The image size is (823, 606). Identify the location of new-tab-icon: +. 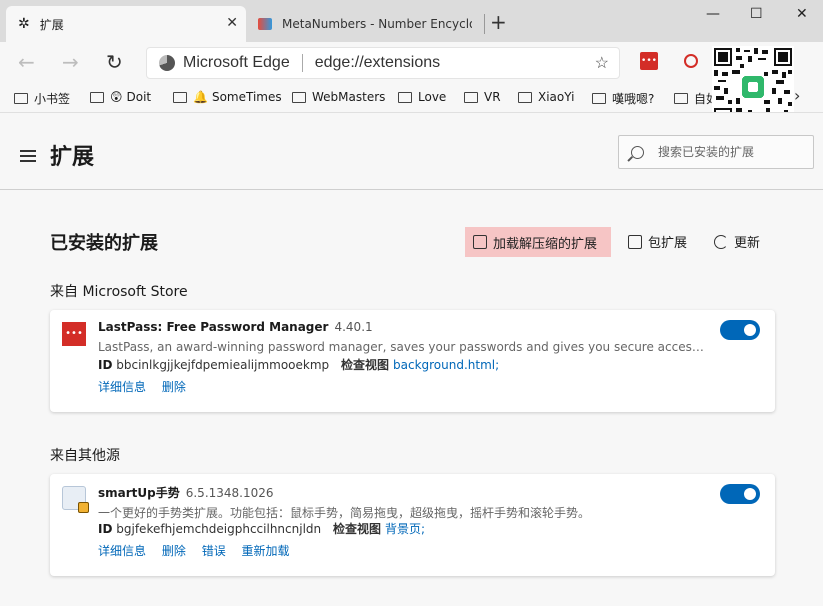
(498, 22).